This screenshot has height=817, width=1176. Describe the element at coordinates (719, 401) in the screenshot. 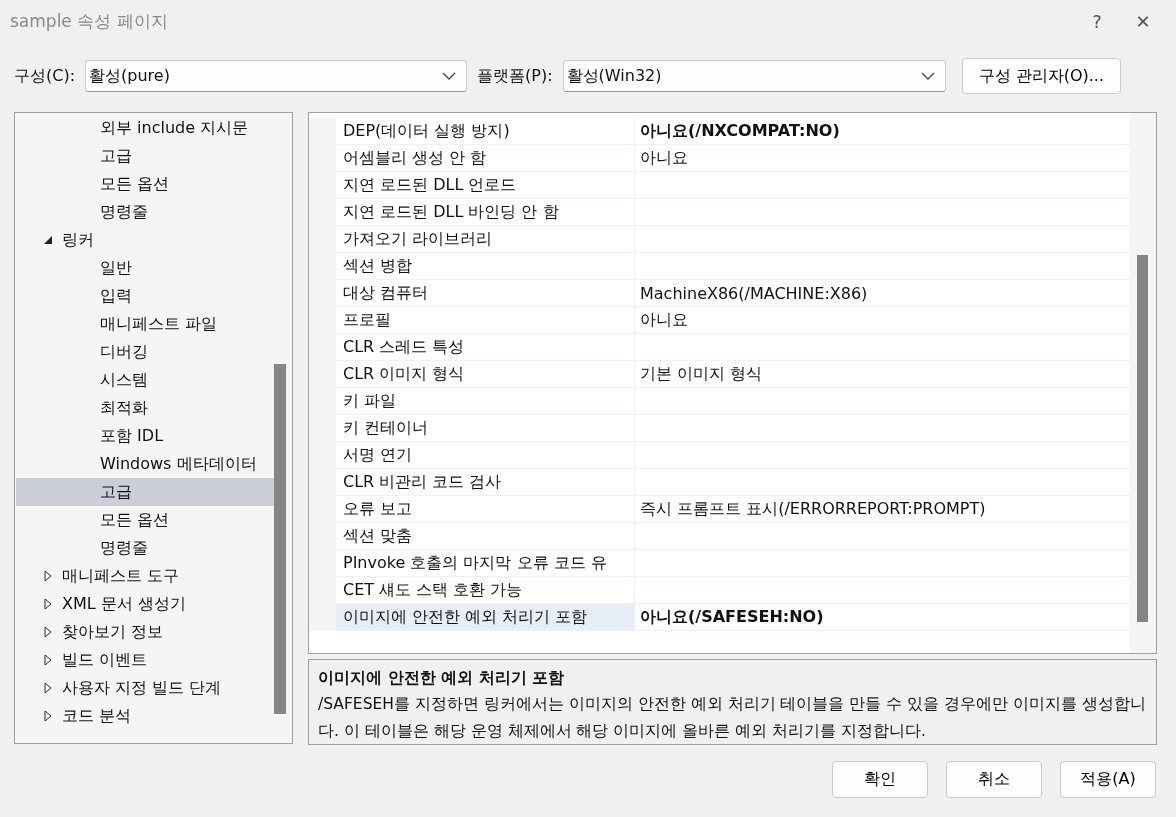

I see `property-row: 키 파일` at that location.